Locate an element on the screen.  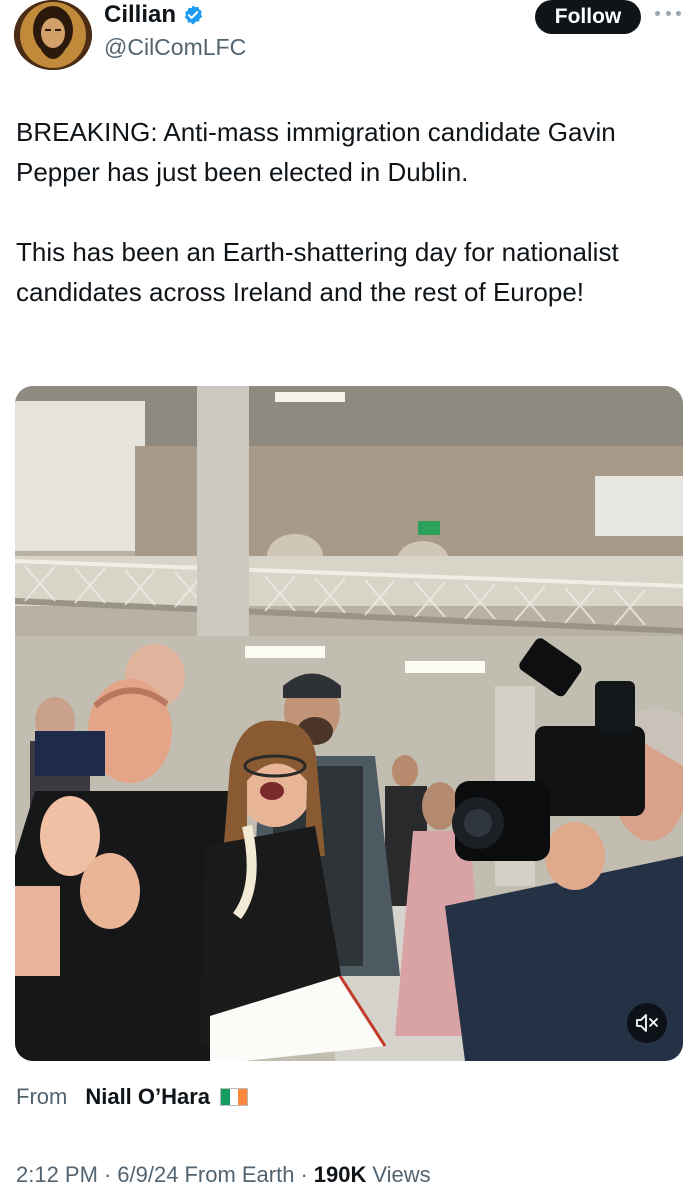
user-handle: @CilComLFC is located at coordinates (175, 47).